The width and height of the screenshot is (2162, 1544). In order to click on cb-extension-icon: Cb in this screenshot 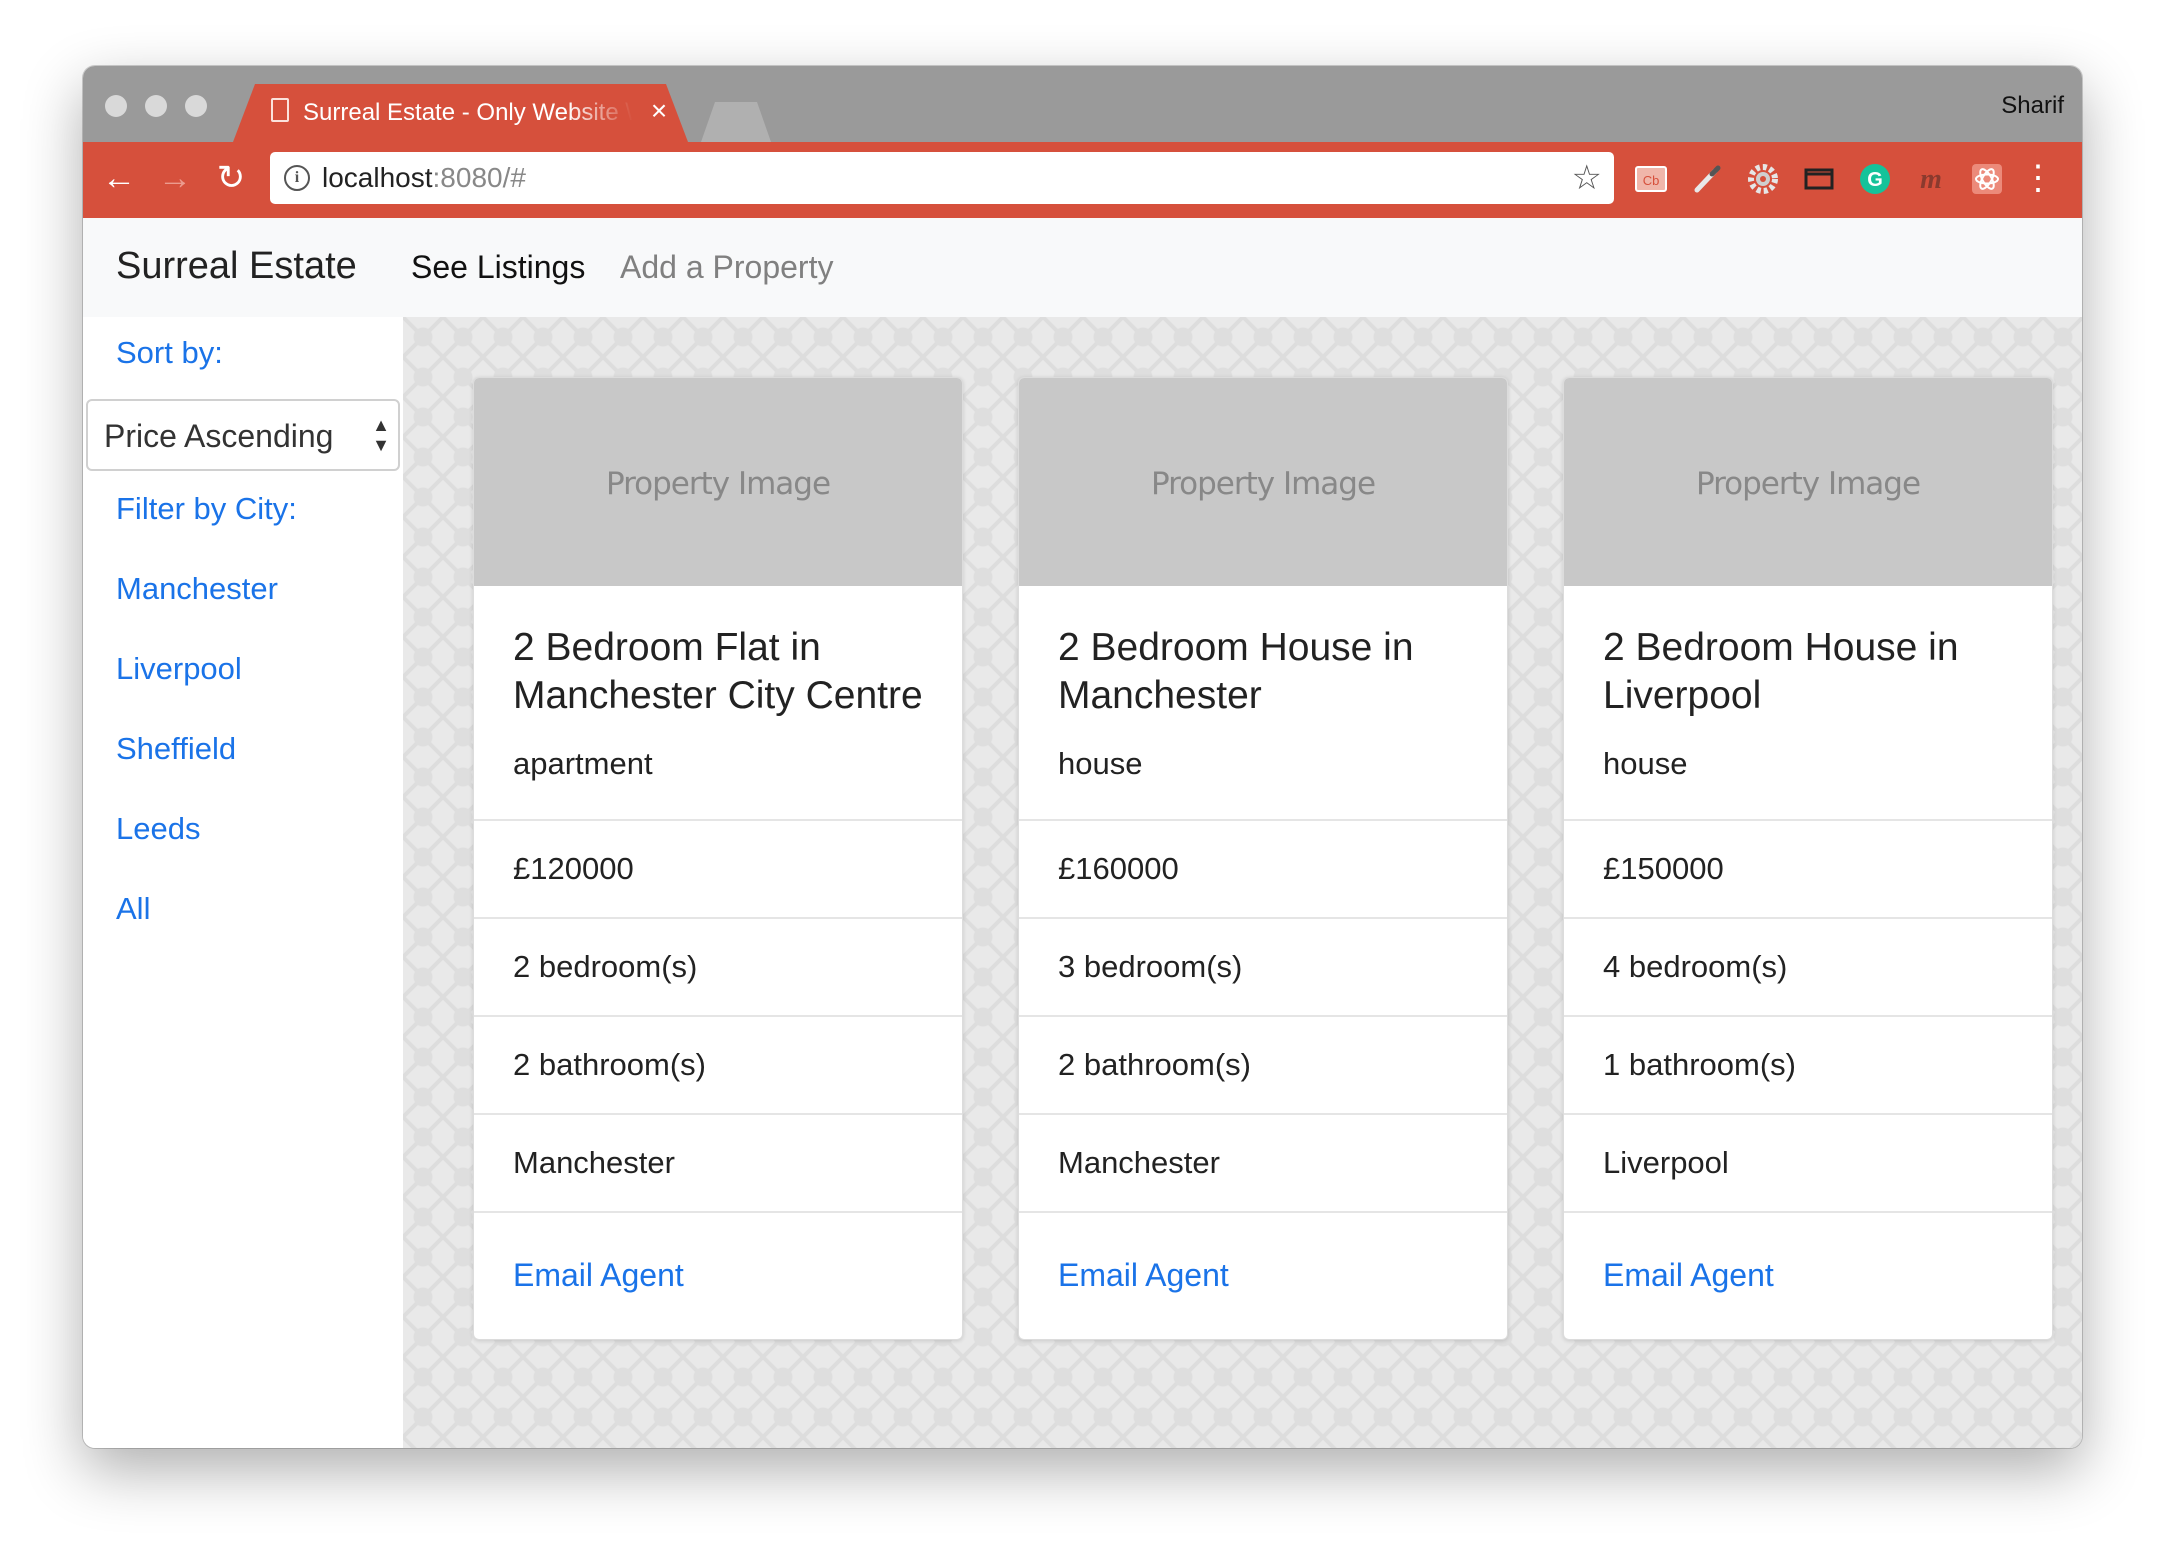, I will do `click(1651, 179)`.